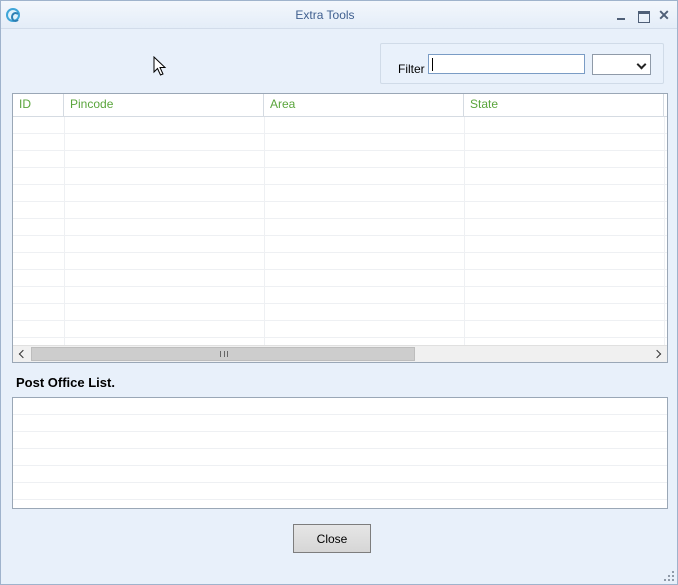 The image size is (678, 585). What do you see at coordinates (65, 382) in the screenshot?
I see `post-office-list-title: Post Office List.` at bounding box center [65, 382].